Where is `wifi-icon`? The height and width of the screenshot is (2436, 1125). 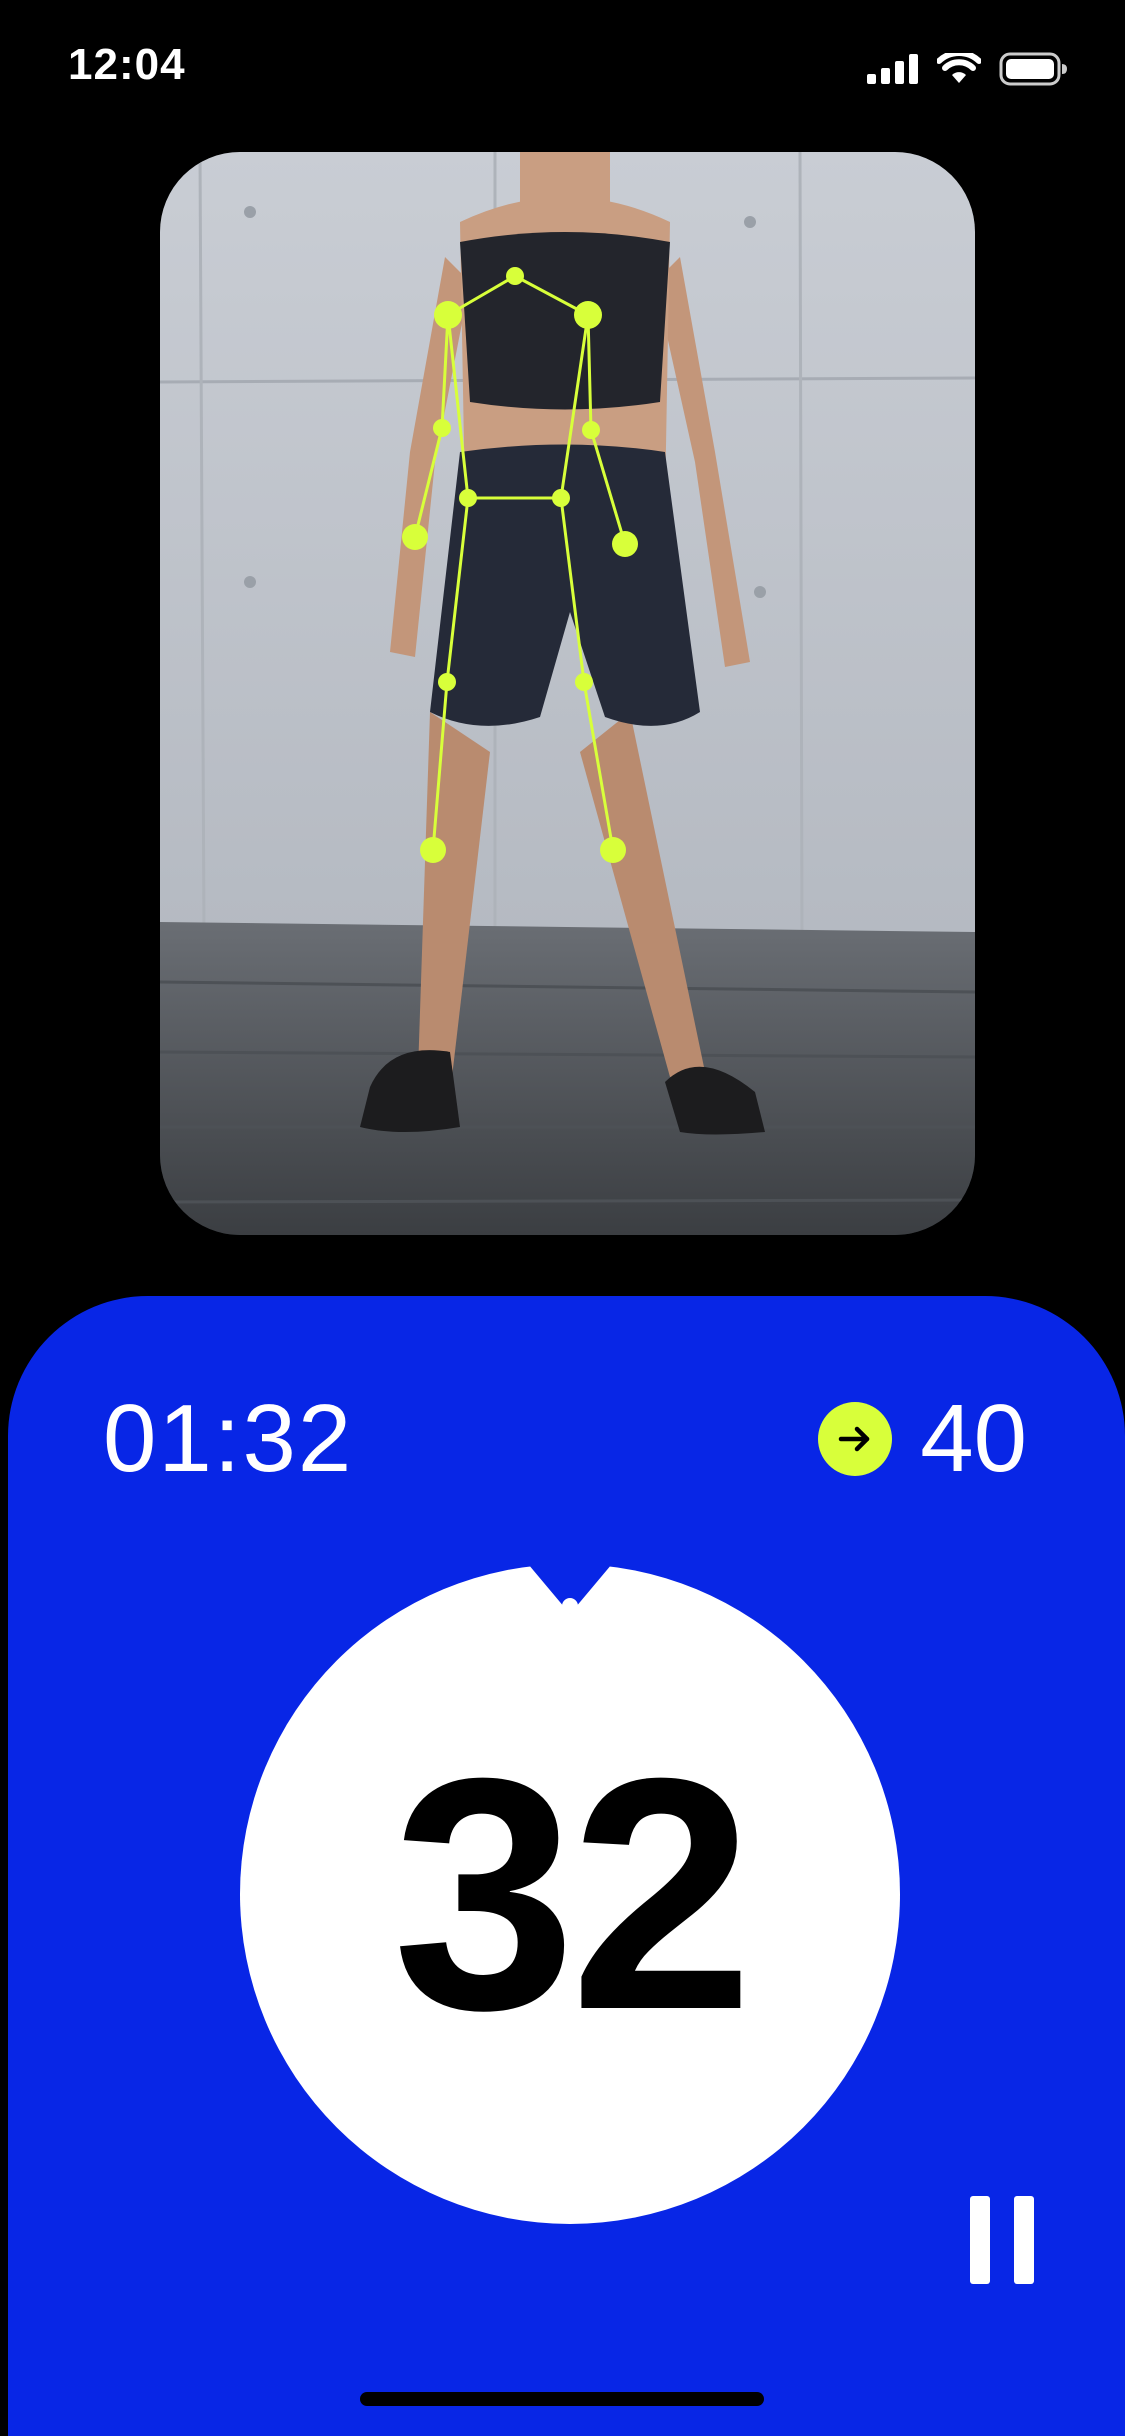
wifi-icon is located at coordinates (959, 68).